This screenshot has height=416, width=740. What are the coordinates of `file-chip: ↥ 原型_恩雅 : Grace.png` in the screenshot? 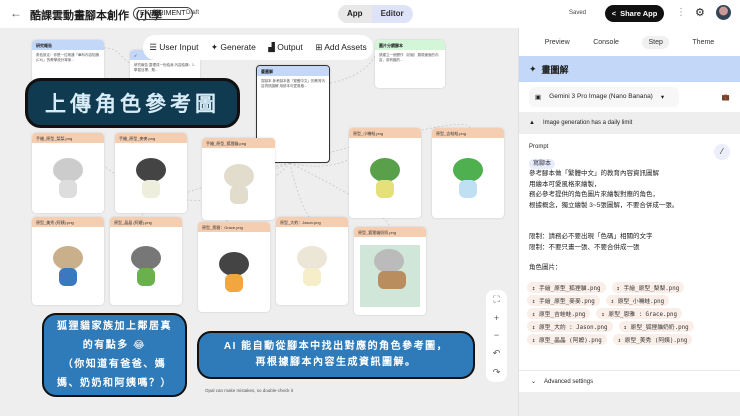 It's located at (639, 313).